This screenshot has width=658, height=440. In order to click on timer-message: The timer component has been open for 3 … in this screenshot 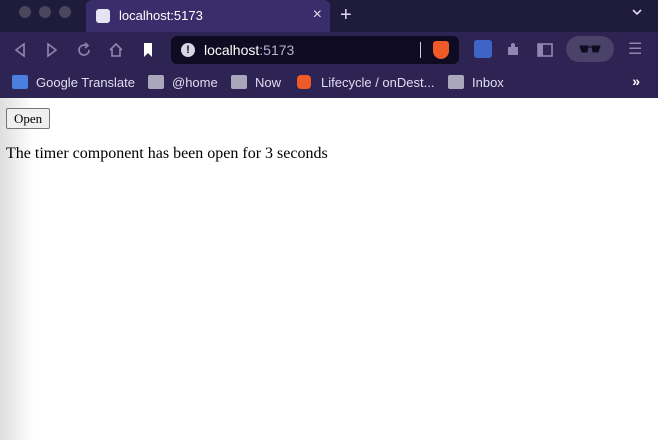, I will do `click(167, 153)`.